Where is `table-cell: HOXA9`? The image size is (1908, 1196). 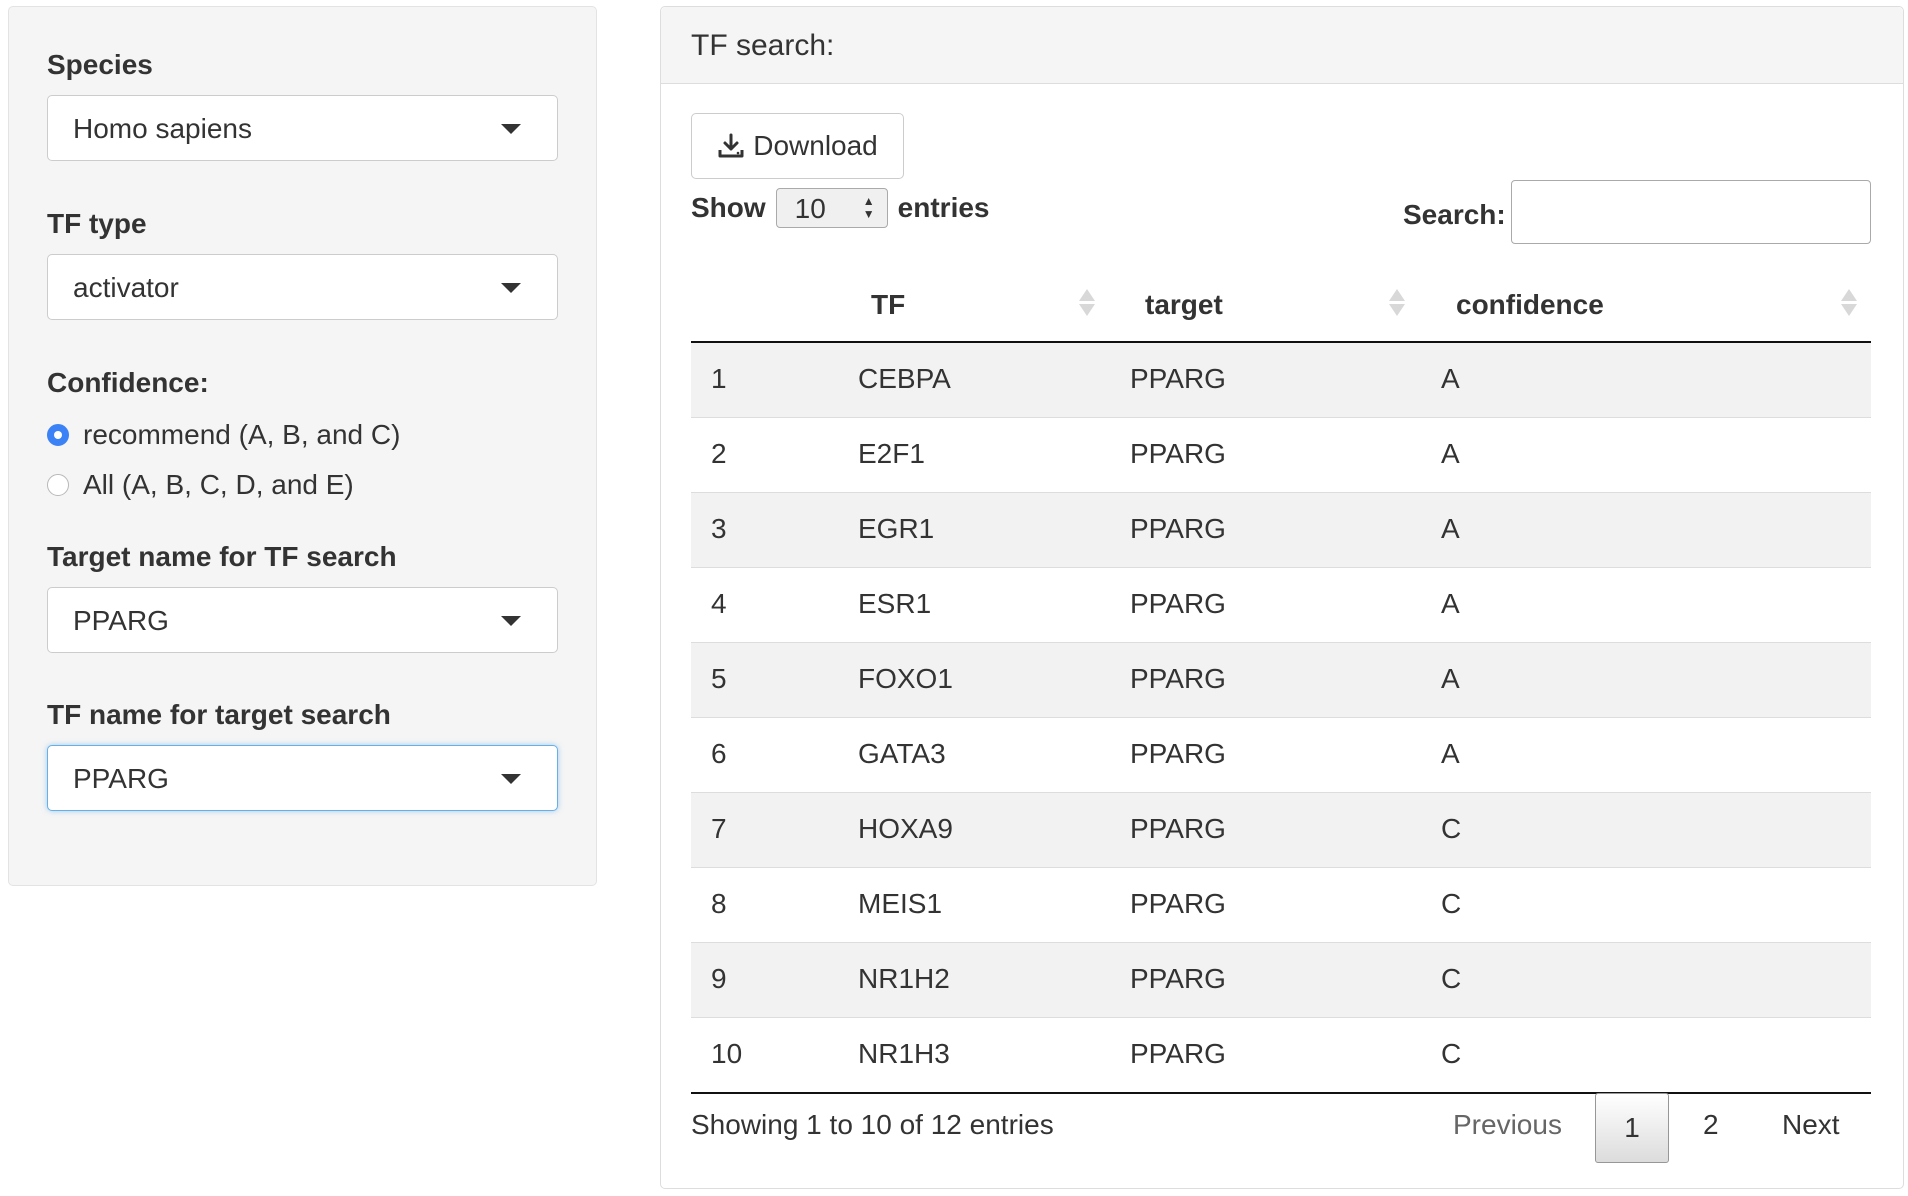 table-cell: HOXA9 is located at coordinates (905, 828).